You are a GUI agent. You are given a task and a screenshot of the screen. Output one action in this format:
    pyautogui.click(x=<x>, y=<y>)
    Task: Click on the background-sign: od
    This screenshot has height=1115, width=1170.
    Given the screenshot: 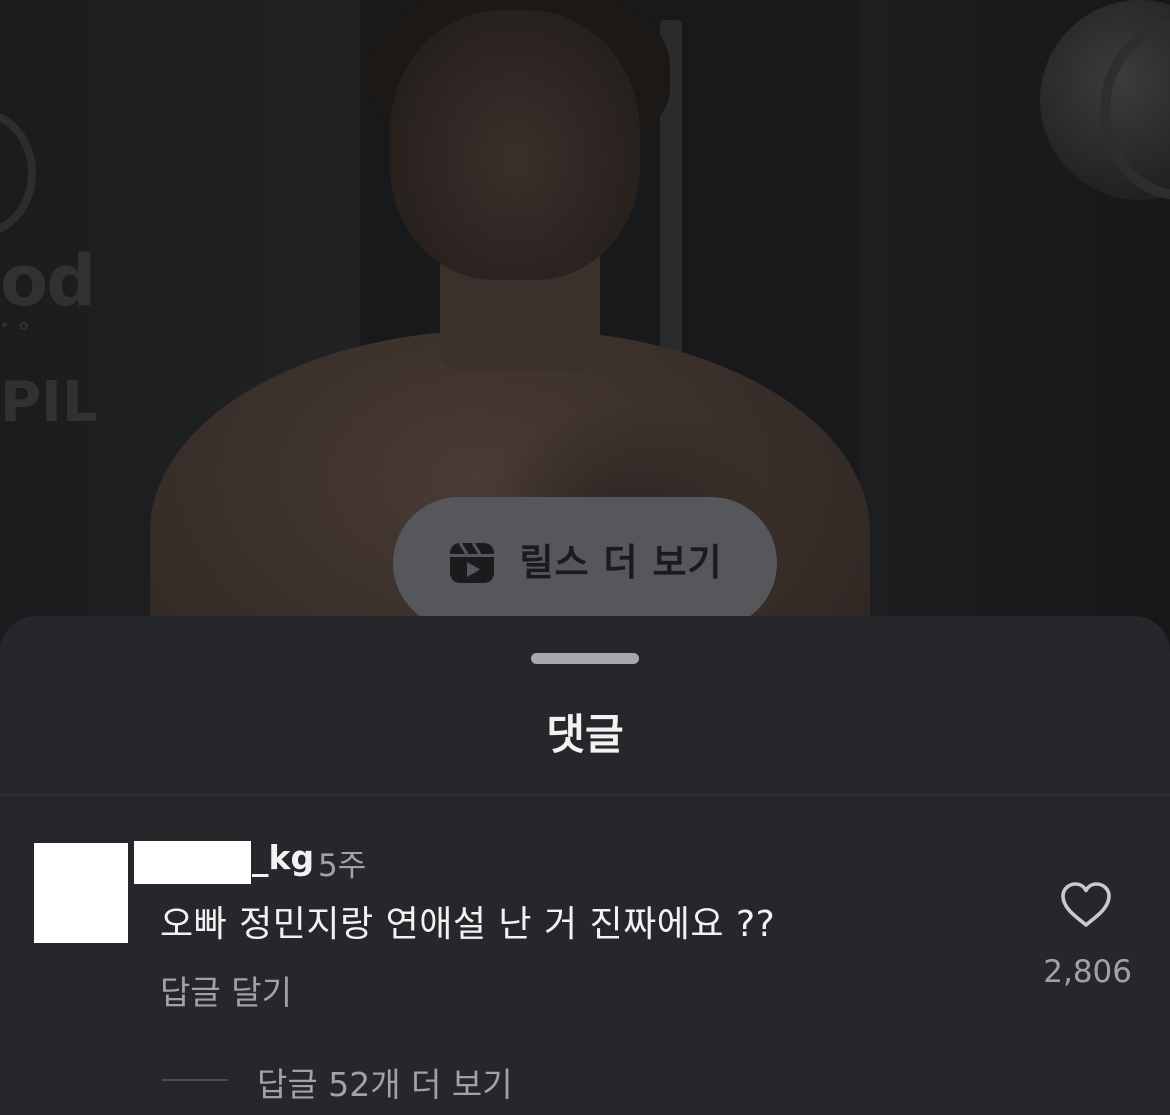 What is the action you would take?
    pyautogui.click(x=48, y=281)
    